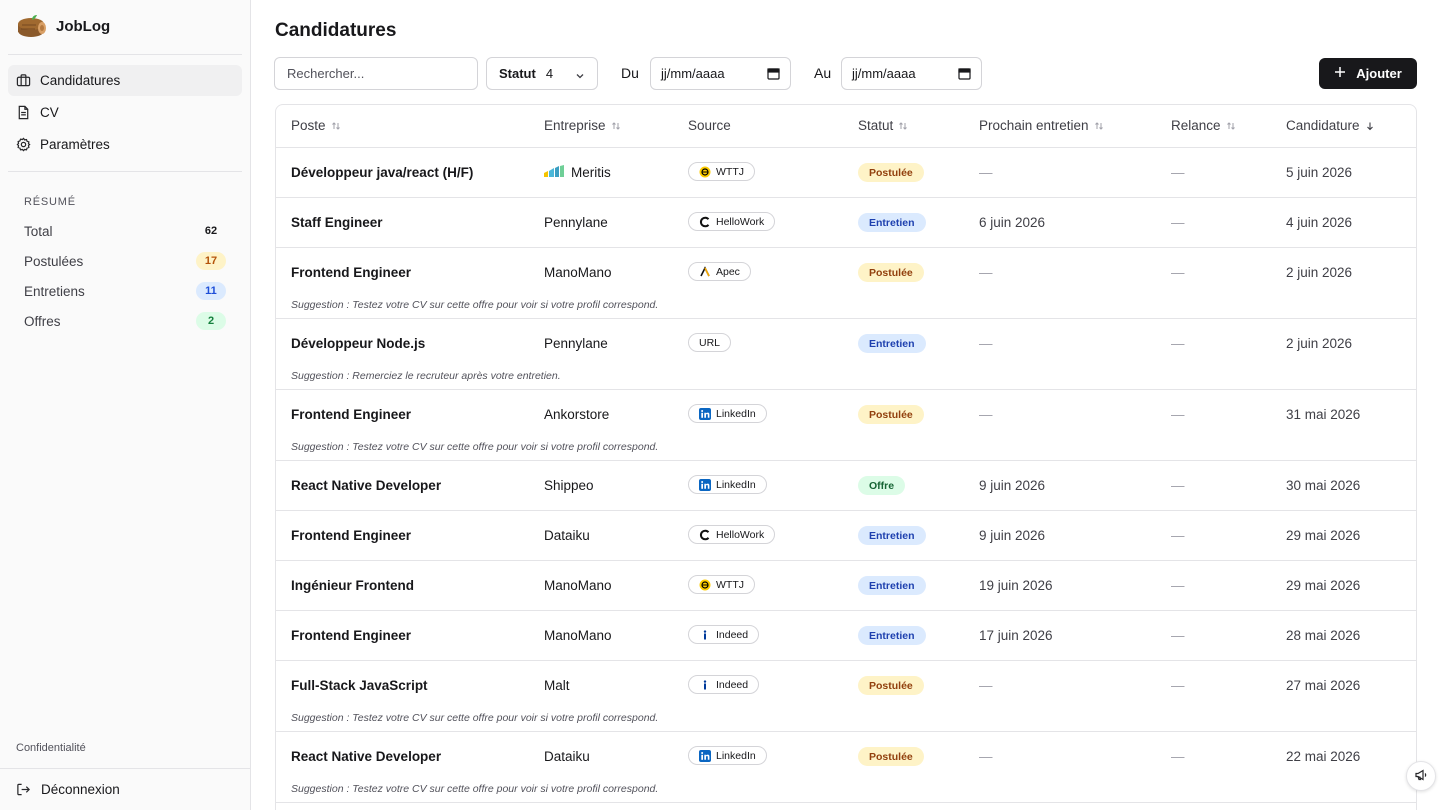 This screenshot has width=1440, height=810. Describe the element at coordinates (1323, 585) in the screenshot. I see `application-date: 29 mai 2026` at that location.